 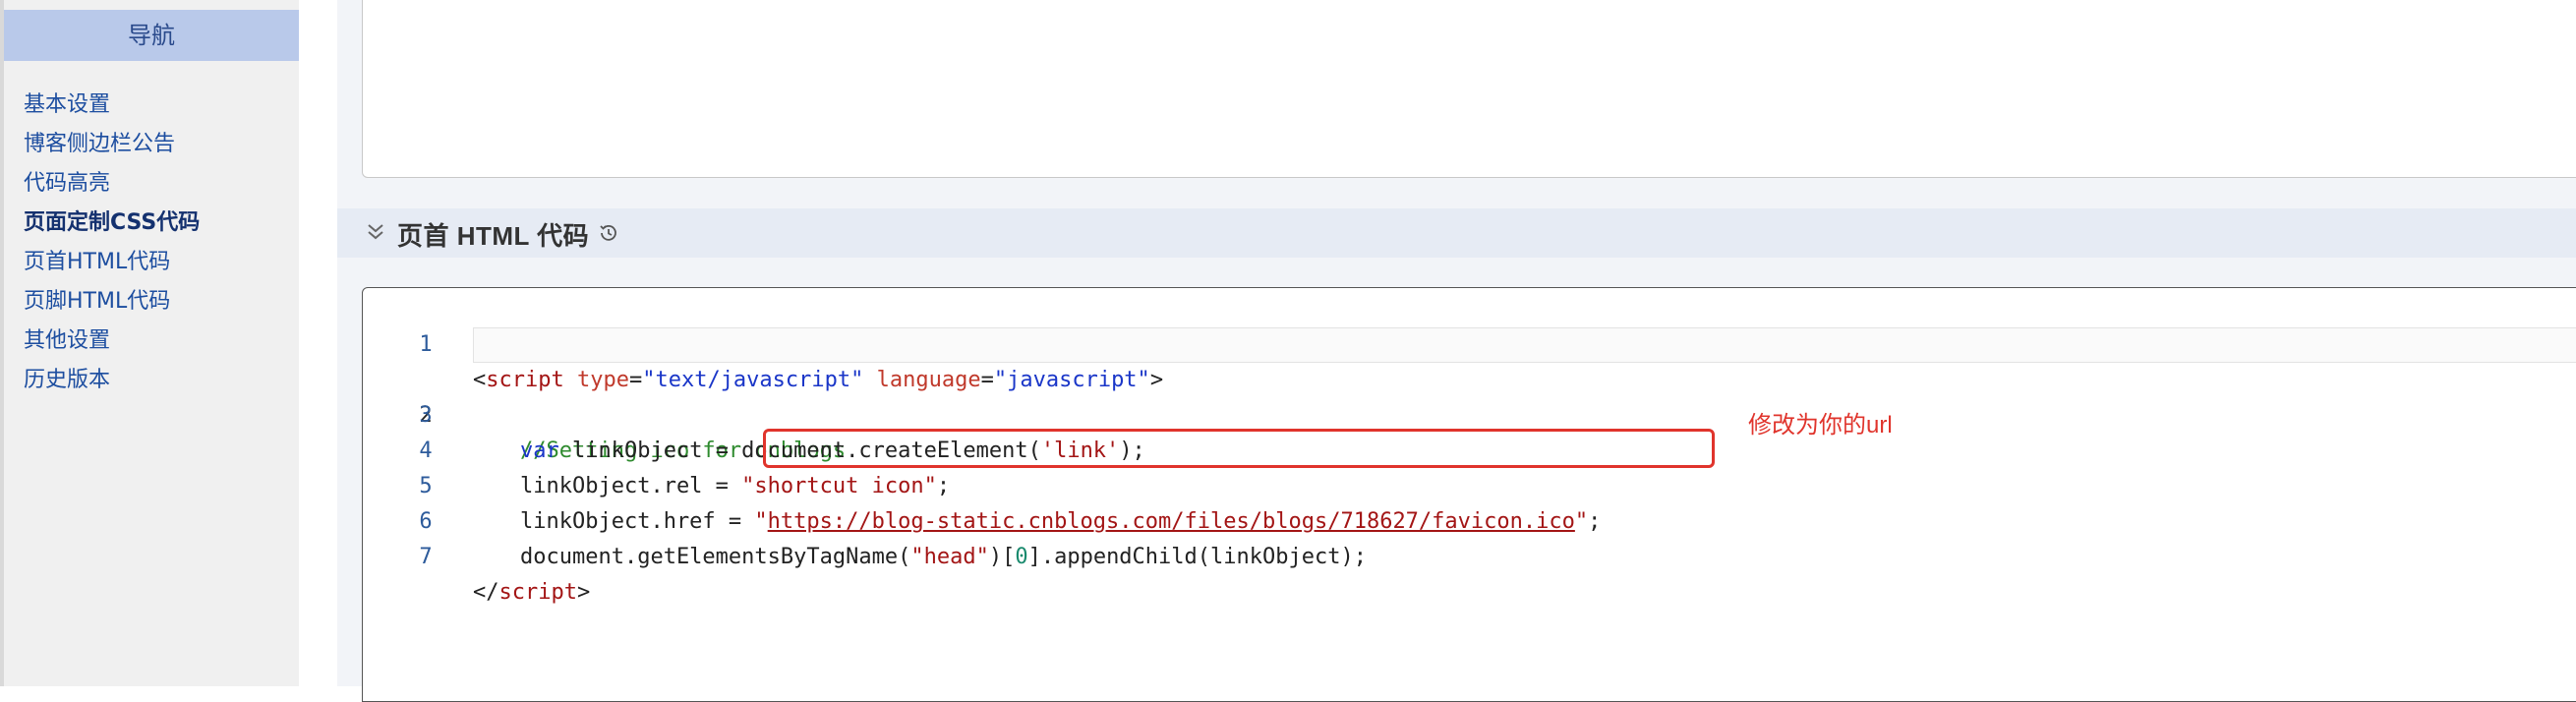 I want to click on history-icon, so click(x=608, y=233).